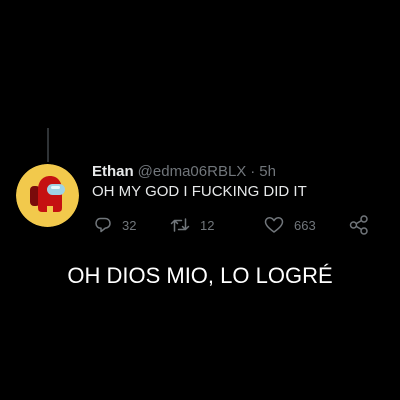 The image size is (400, 400). What do you see at coordinates (290, 225) in the screenshot?
I see `like-button: 663` at bounding box center [290, 225].